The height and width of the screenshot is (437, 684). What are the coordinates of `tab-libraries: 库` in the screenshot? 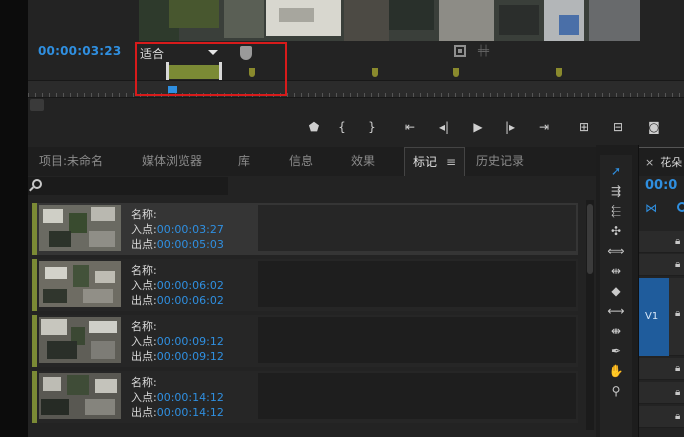 It's located at (244, 161).